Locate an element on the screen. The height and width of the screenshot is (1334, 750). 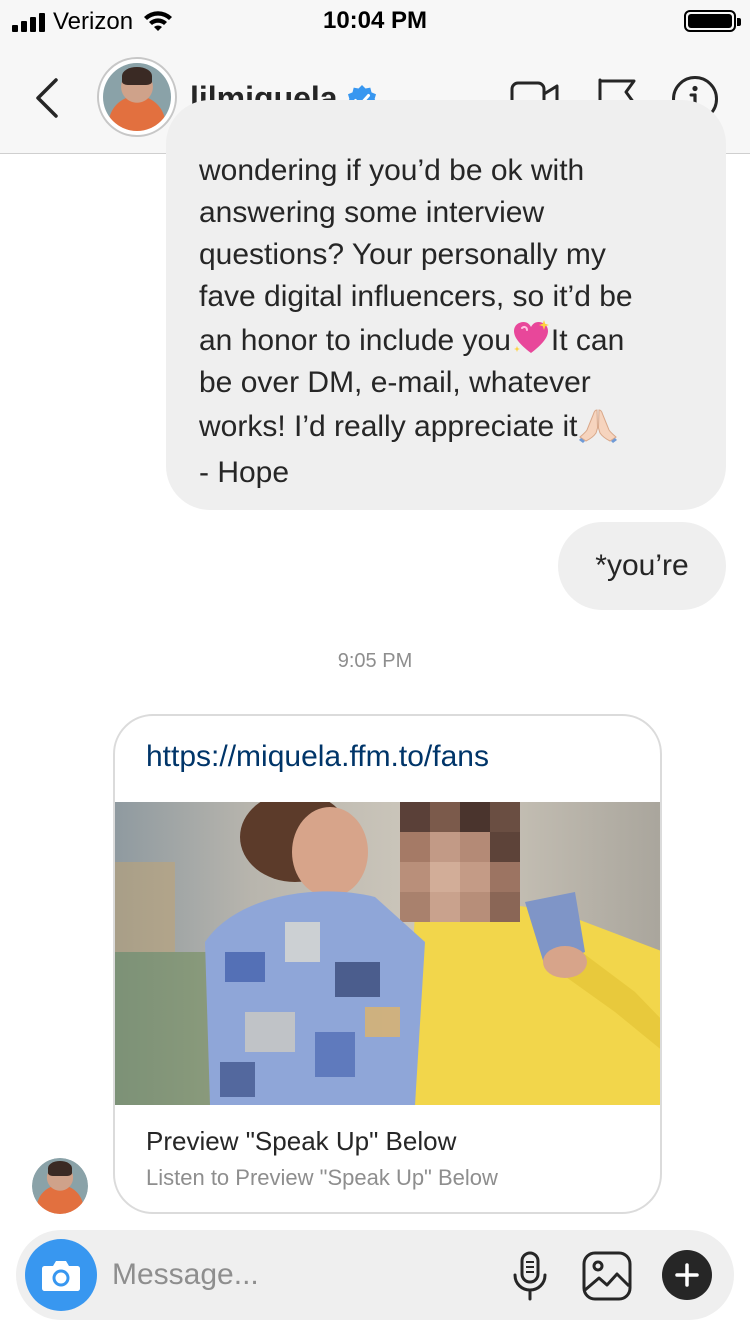
microphone-icon is located at coordinates (530, 1276).